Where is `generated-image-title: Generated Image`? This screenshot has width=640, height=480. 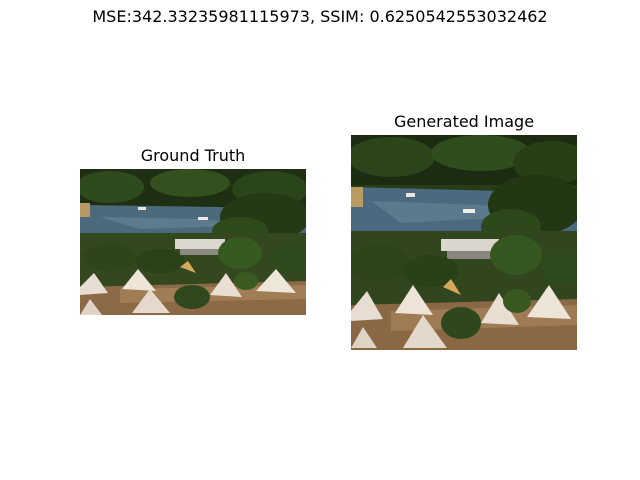
generated-image-title: Generated Image is located at coordinates (464, 121).